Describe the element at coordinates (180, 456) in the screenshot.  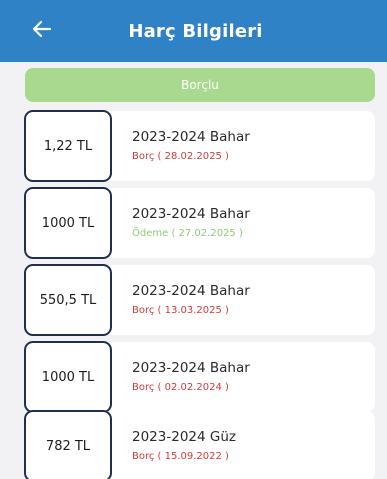
I see `status-label: Borç ( 15.09.2022 )` at that location.